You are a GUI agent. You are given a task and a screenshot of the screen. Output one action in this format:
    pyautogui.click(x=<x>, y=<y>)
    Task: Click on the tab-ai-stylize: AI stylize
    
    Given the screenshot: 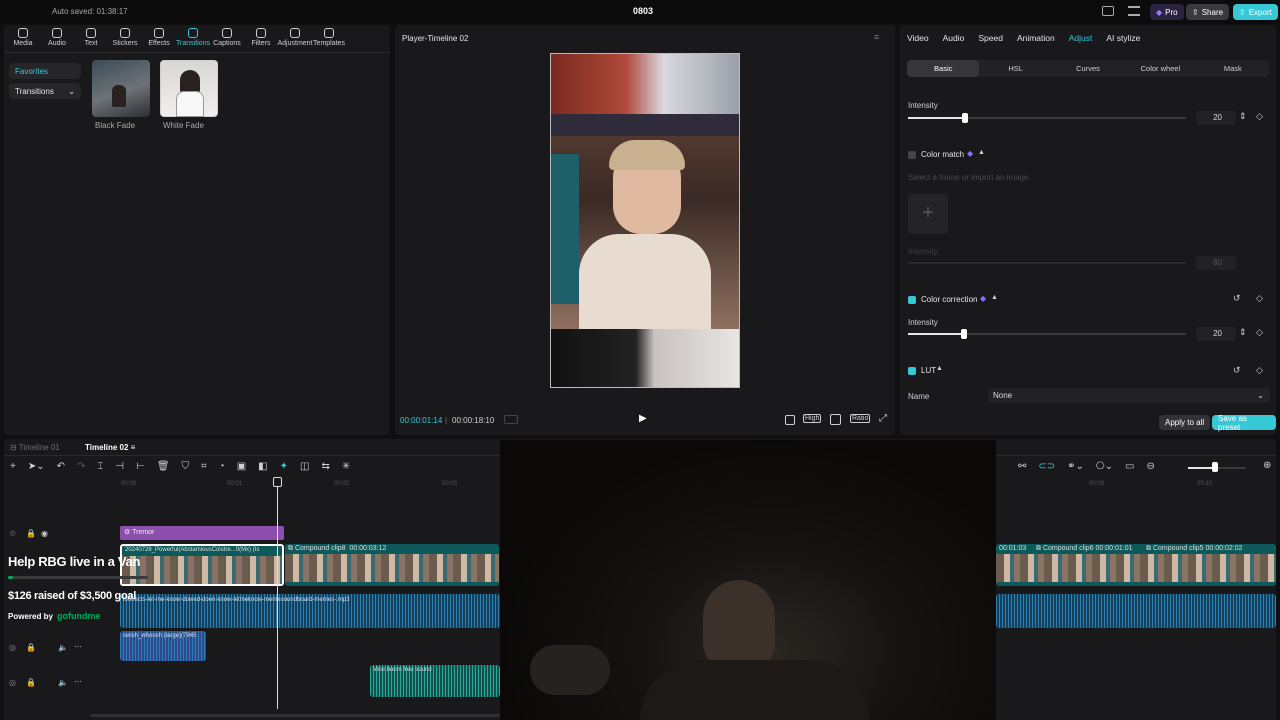 What is the action you would take?
    pyautogui.click(x=1123, y=38)
    